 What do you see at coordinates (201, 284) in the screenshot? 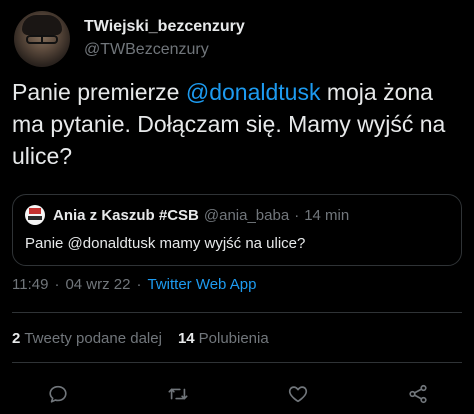
I see `tweet-source-link: Twitter Web App` at bounding box center [201, 284].